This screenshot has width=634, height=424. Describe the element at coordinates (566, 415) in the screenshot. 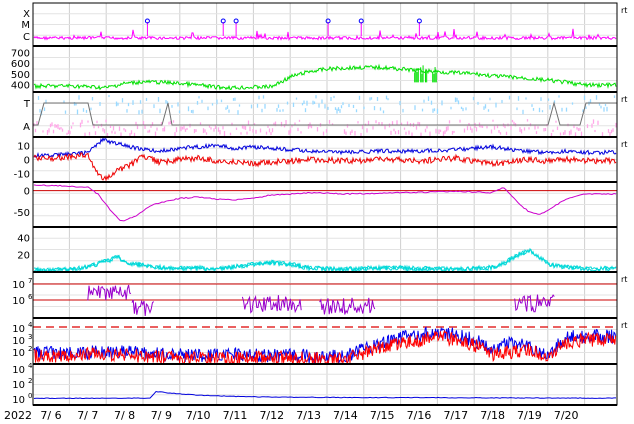

I see `x-axis-day-tick: 7/20` at that location.